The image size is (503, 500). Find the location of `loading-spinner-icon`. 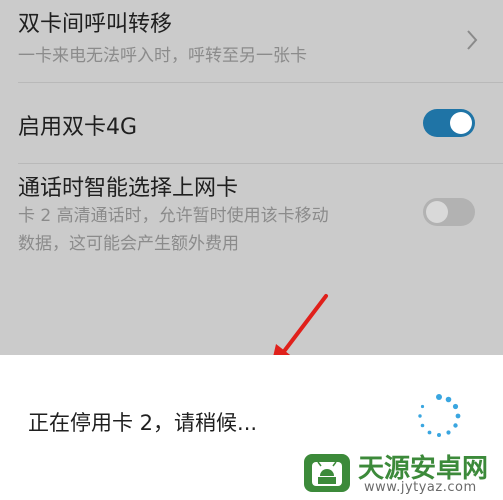

loading-spinner-icon is located at coordinates (439, 415).